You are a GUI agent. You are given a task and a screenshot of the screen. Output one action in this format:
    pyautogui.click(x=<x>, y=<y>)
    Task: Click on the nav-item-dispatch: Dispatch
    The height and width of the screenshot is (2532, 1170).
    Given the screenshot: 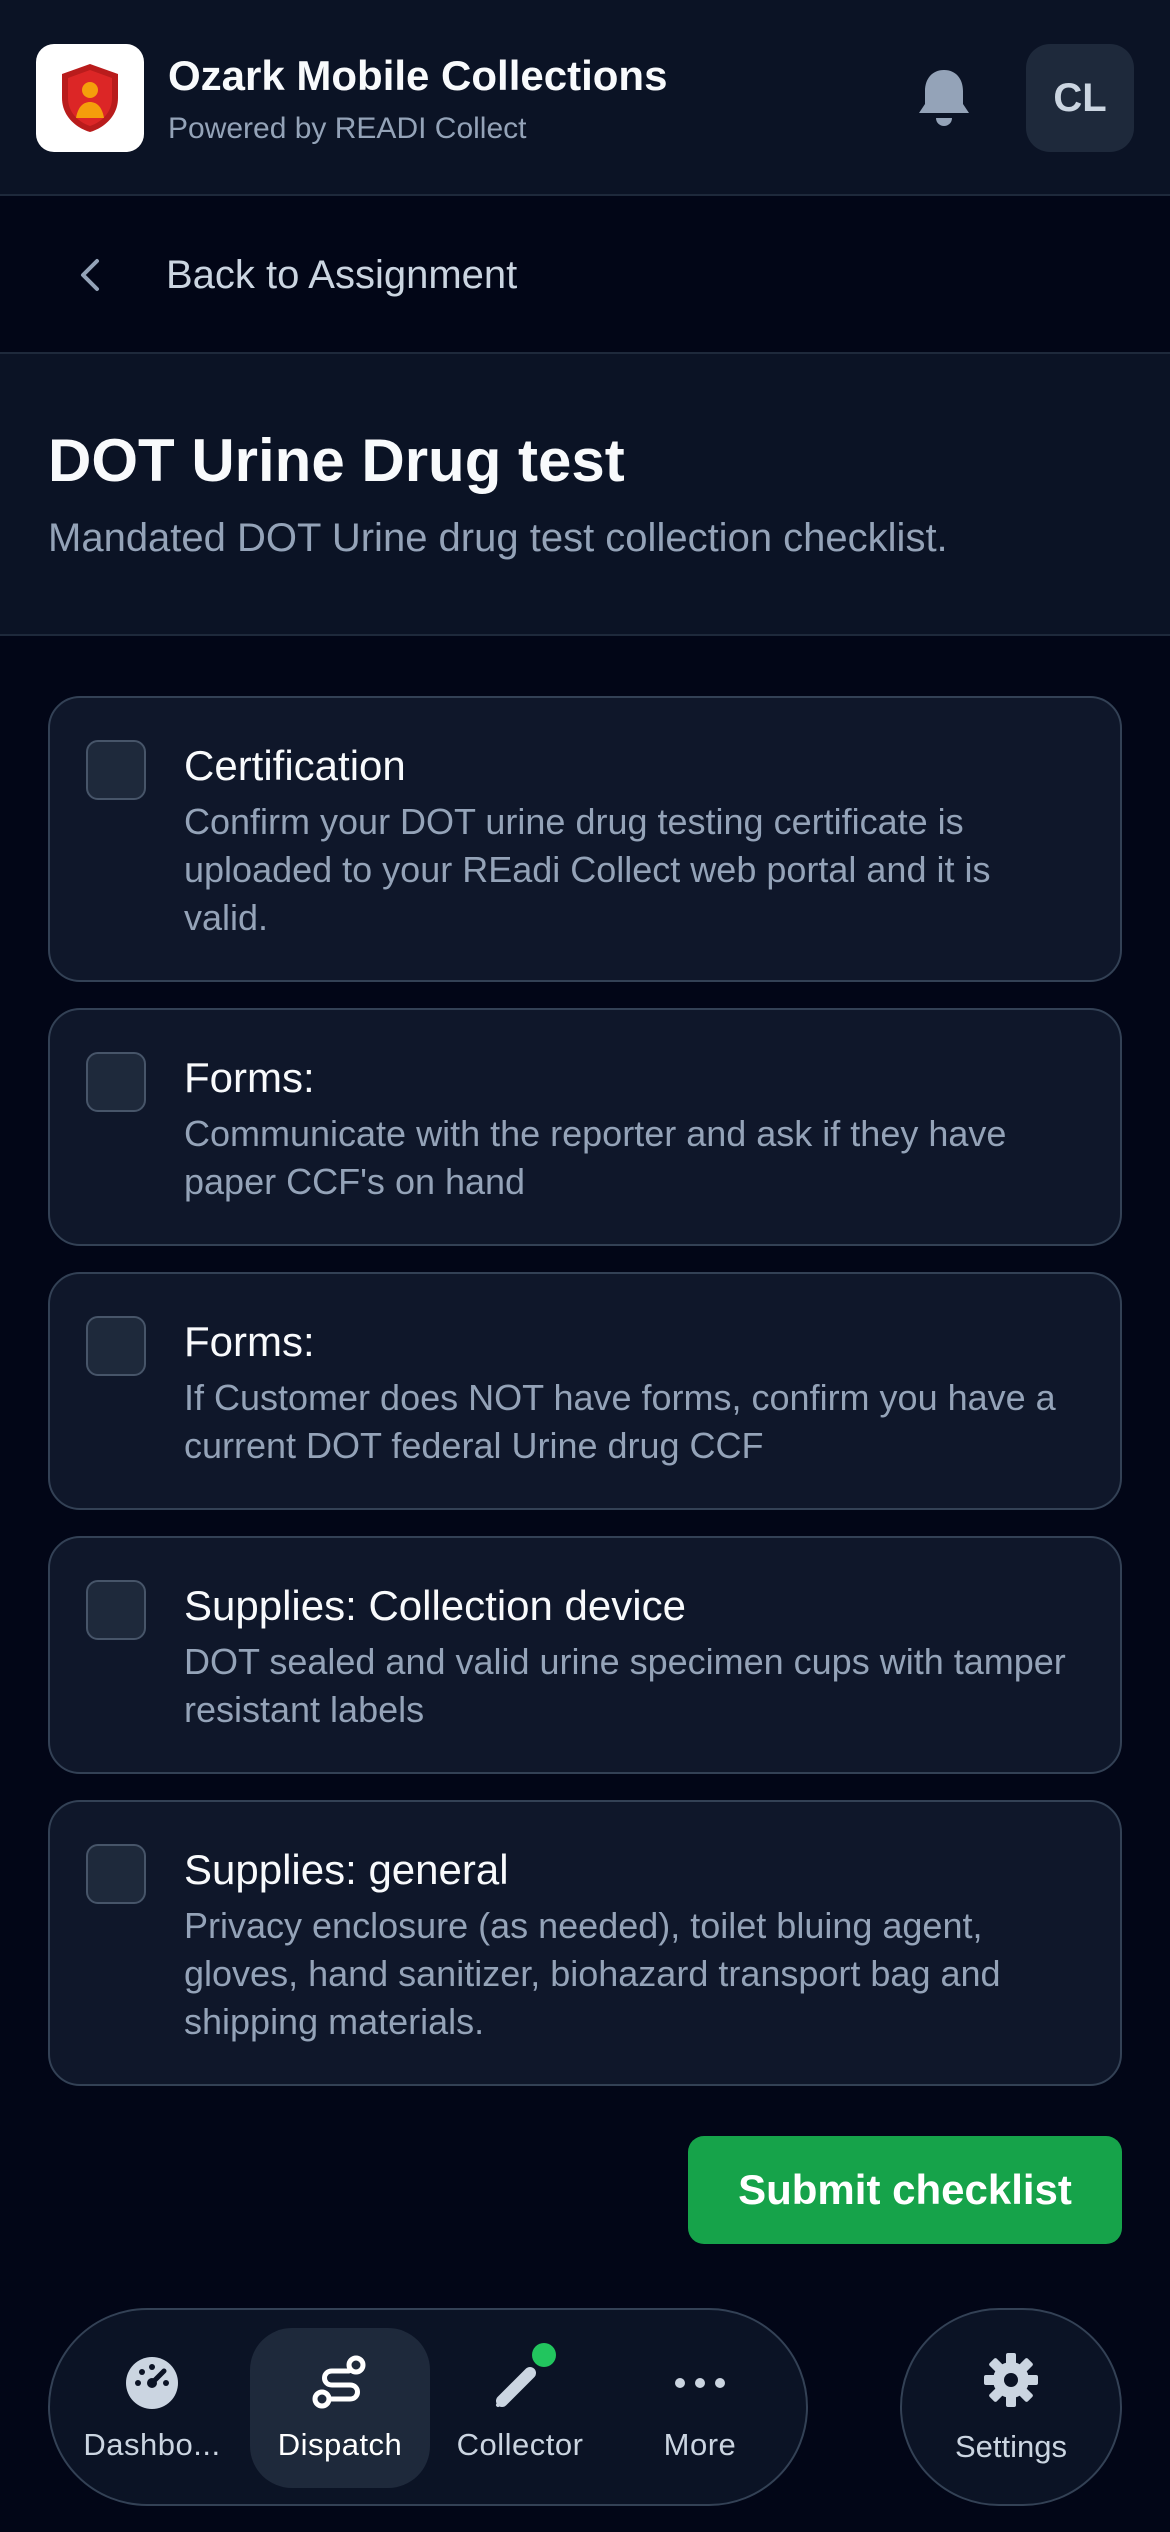 What is the action you would take?
    pyautogui.click(x=340, y=2408)
    